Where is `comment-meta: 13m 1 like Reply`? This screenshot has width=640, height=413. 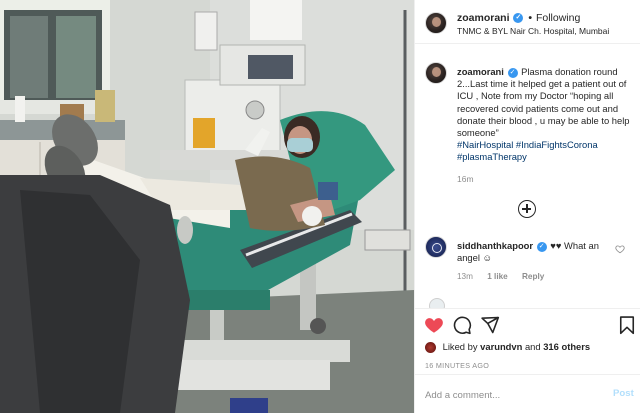
comment-meta: 13m 1 like Reply is located at coordinates (506, 276).